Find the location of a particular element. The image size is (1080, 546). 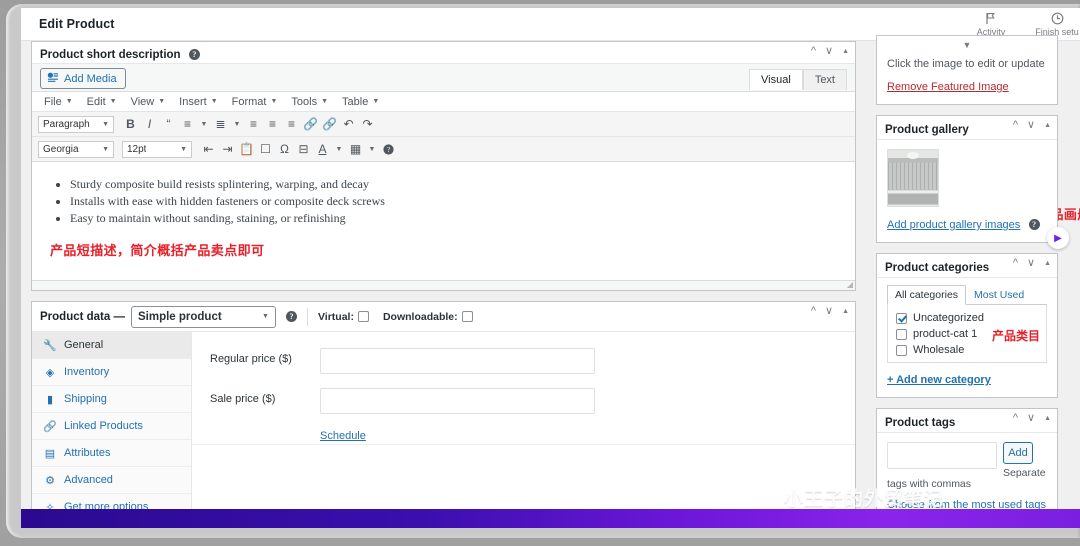

finish-setup-button: Finish setu is located at coordinates (1056, 23).